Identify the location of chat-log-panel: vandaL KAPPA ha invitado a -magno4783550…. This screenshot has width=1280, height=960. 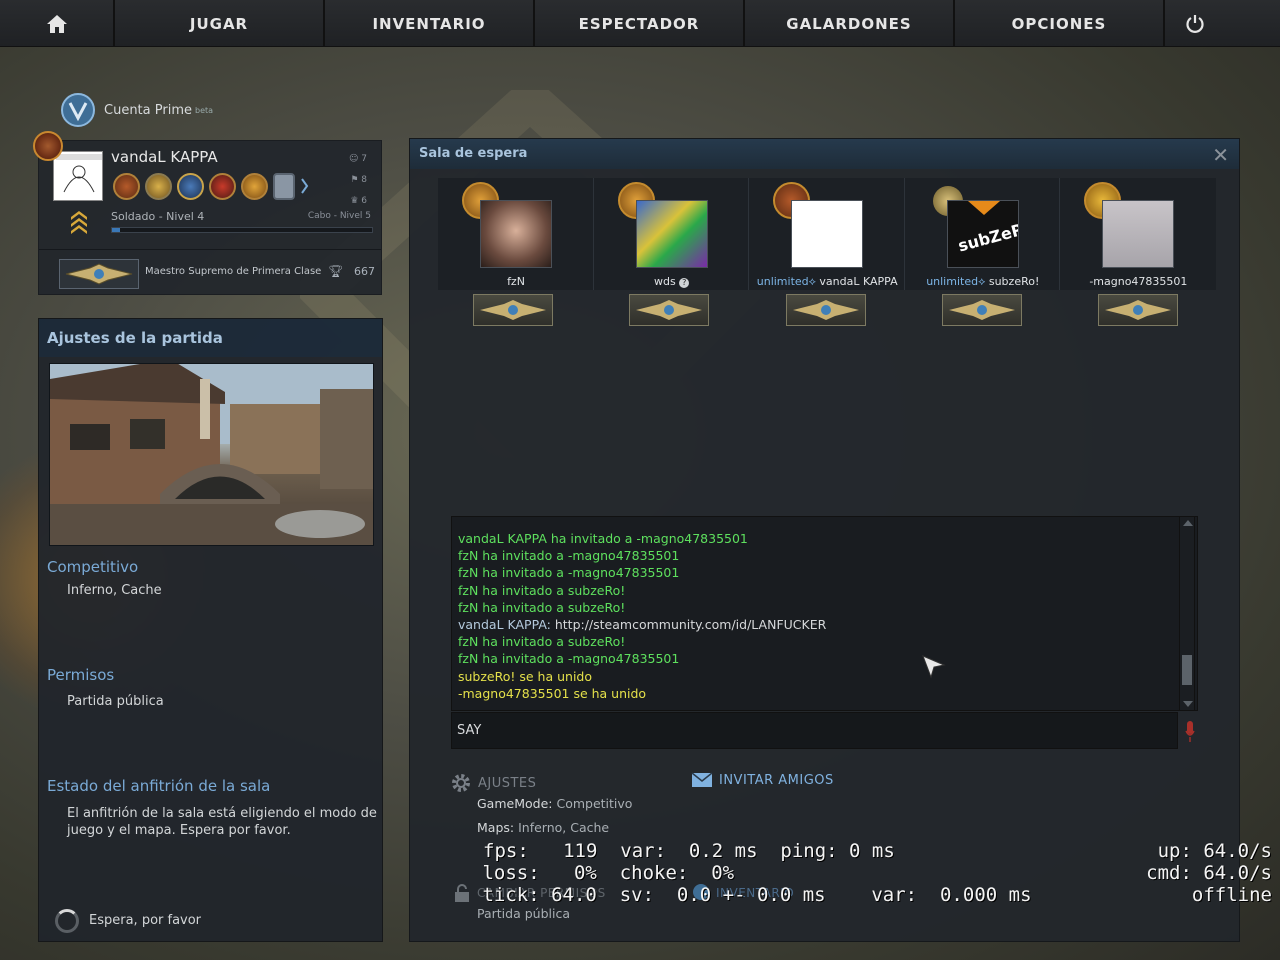
(824, 613).